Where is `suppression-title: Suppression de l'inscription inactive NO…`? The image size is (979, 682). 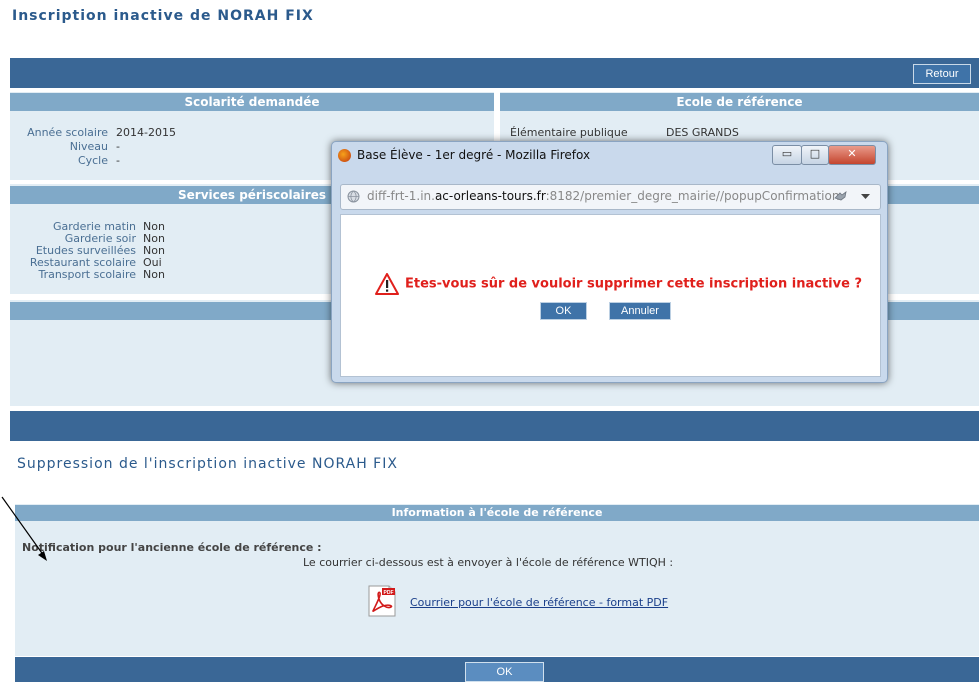
suppression-title: Suppression de l'inscription inactive NO… is located at coordinates (207, 464).